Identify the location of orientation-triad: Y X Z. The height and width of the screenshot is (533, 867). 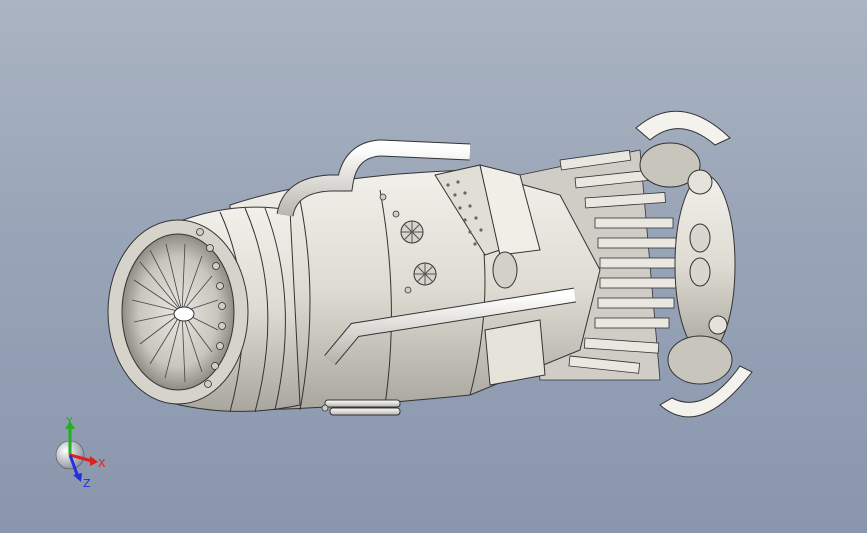
(80, 455).